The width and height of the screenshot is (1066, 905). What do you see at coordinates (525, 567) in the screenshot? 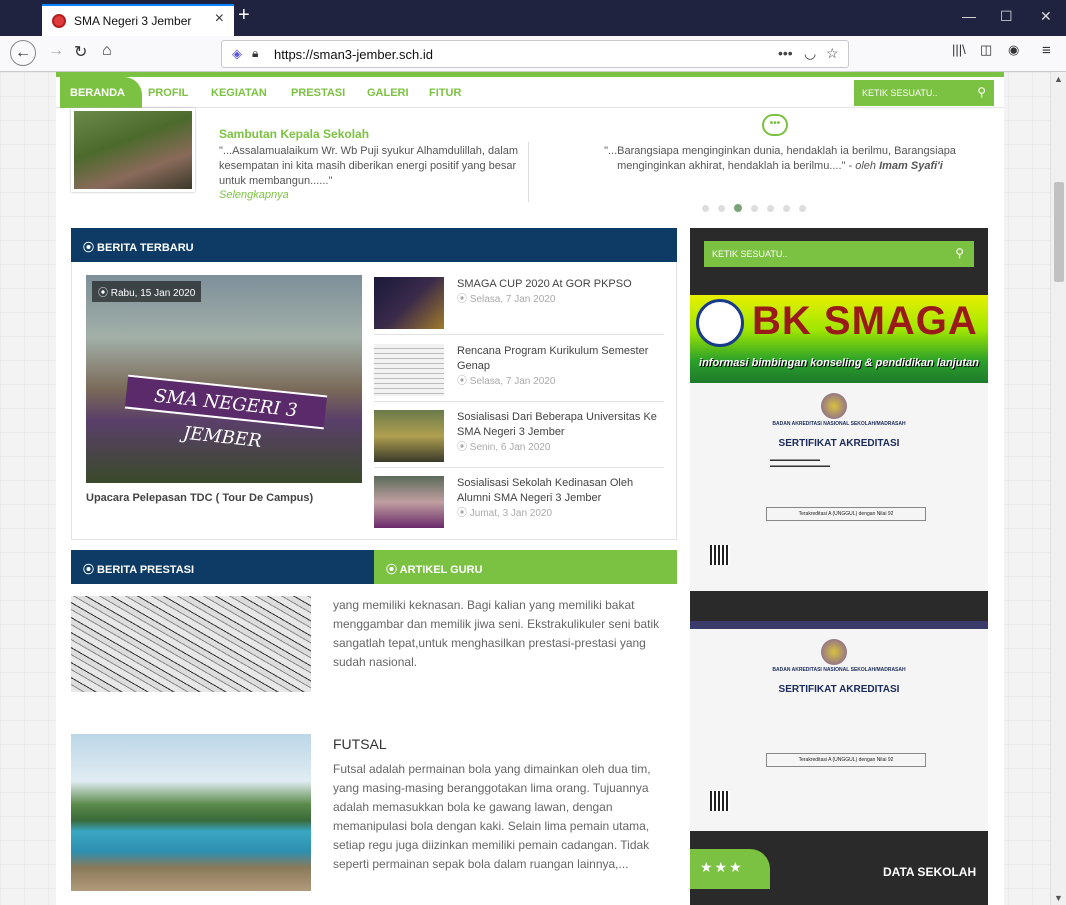
I see `tab-artikel-guru: ⦿ ARTIKEL GURU` at bounding box center [525, 567].